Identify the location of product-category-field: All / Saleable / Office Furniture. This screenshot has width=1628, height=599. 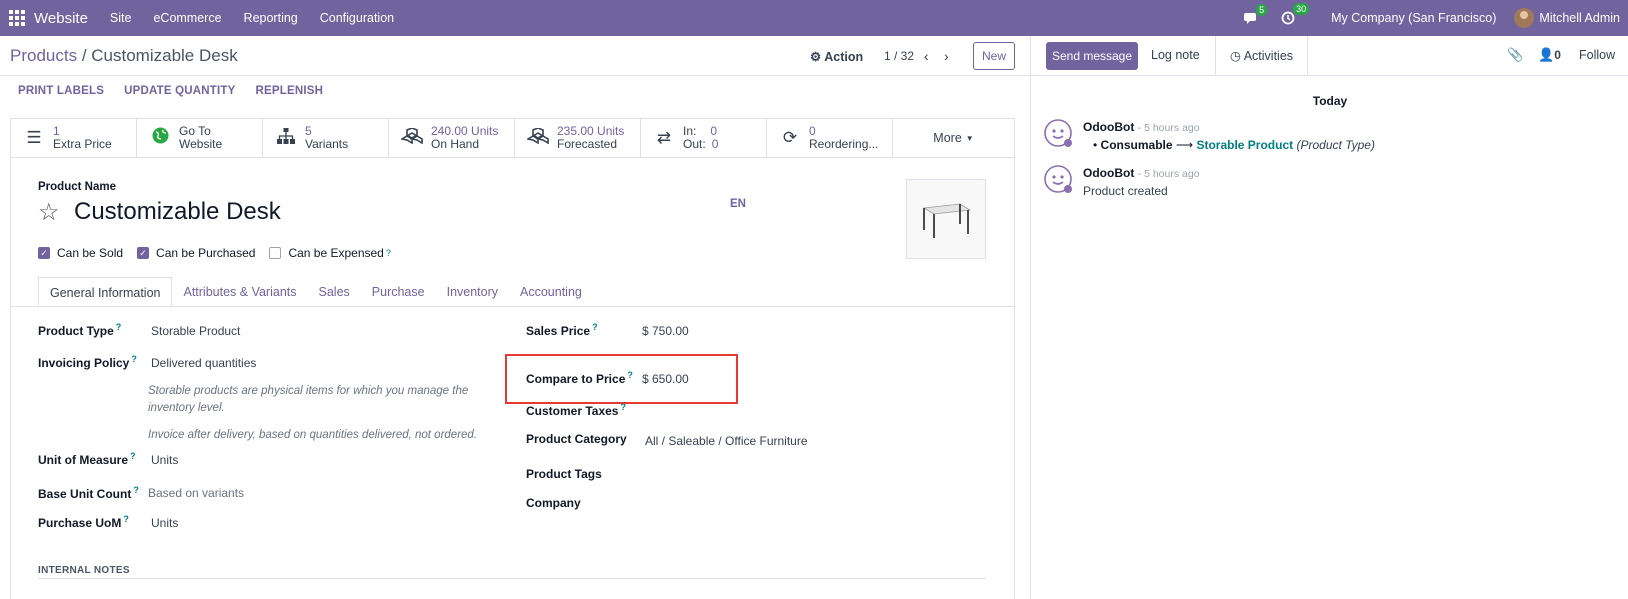
(726, 441).